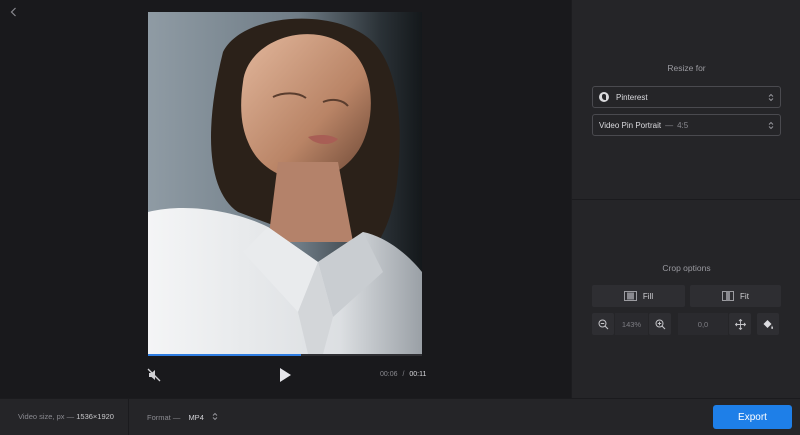  Describe the element at coordinates (604, 97) in the screenshot. I see `pinterest-icon` at that location.